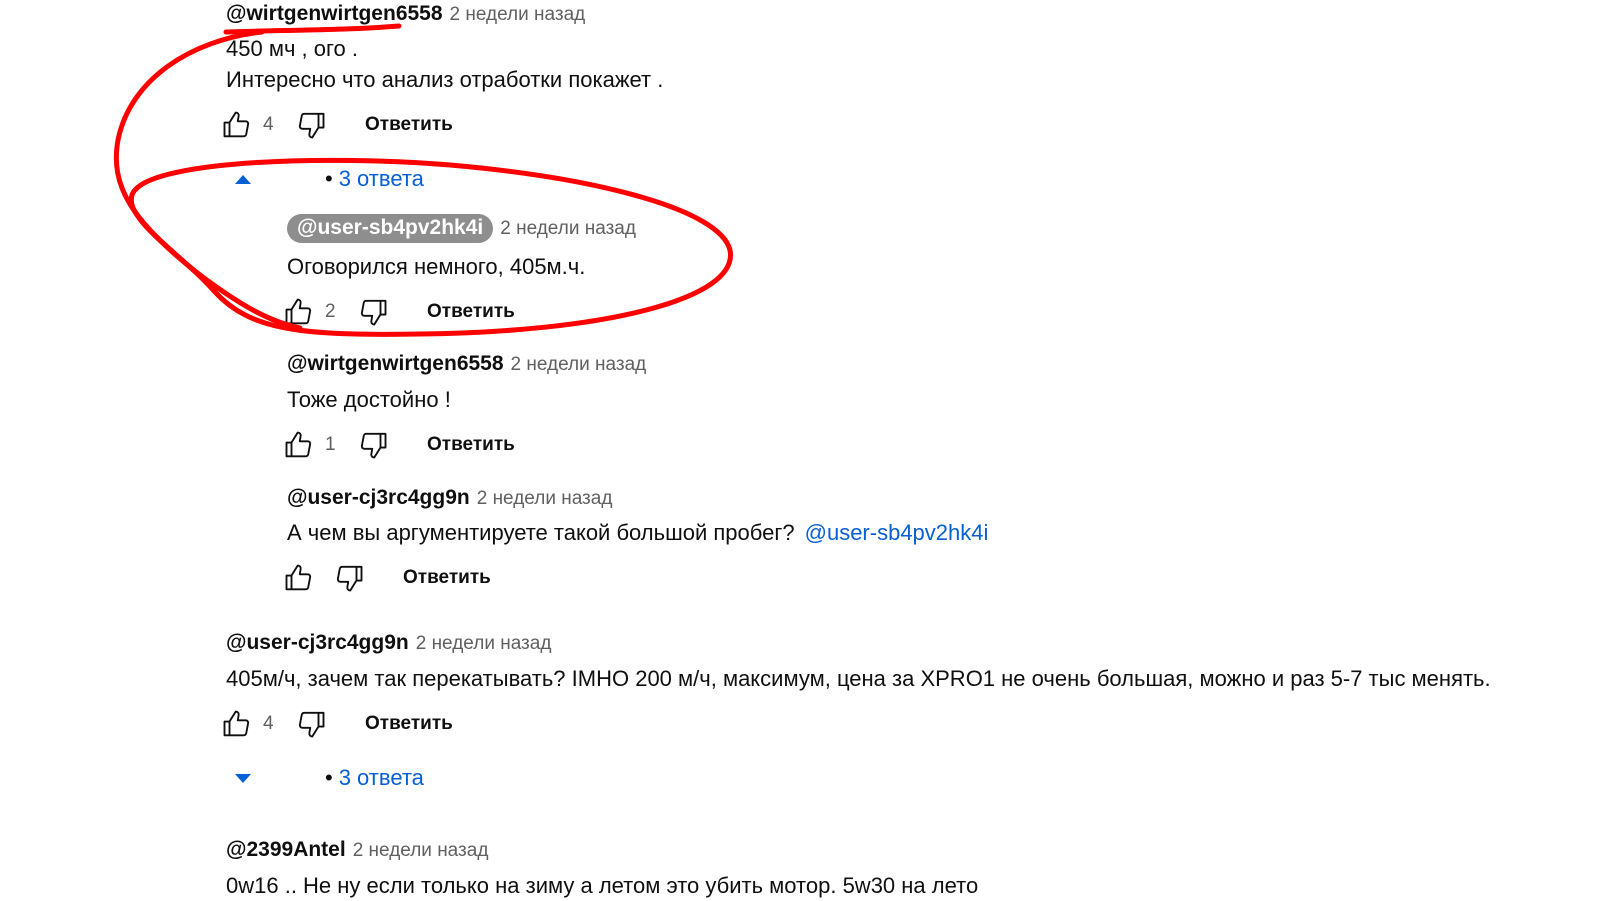 This screenshot has width=1600, height=901. What do you see at coordinates (399, 312) in the screenshot?
I see `reply-actions: 2 Ответить` at bounding box center [399, 312].